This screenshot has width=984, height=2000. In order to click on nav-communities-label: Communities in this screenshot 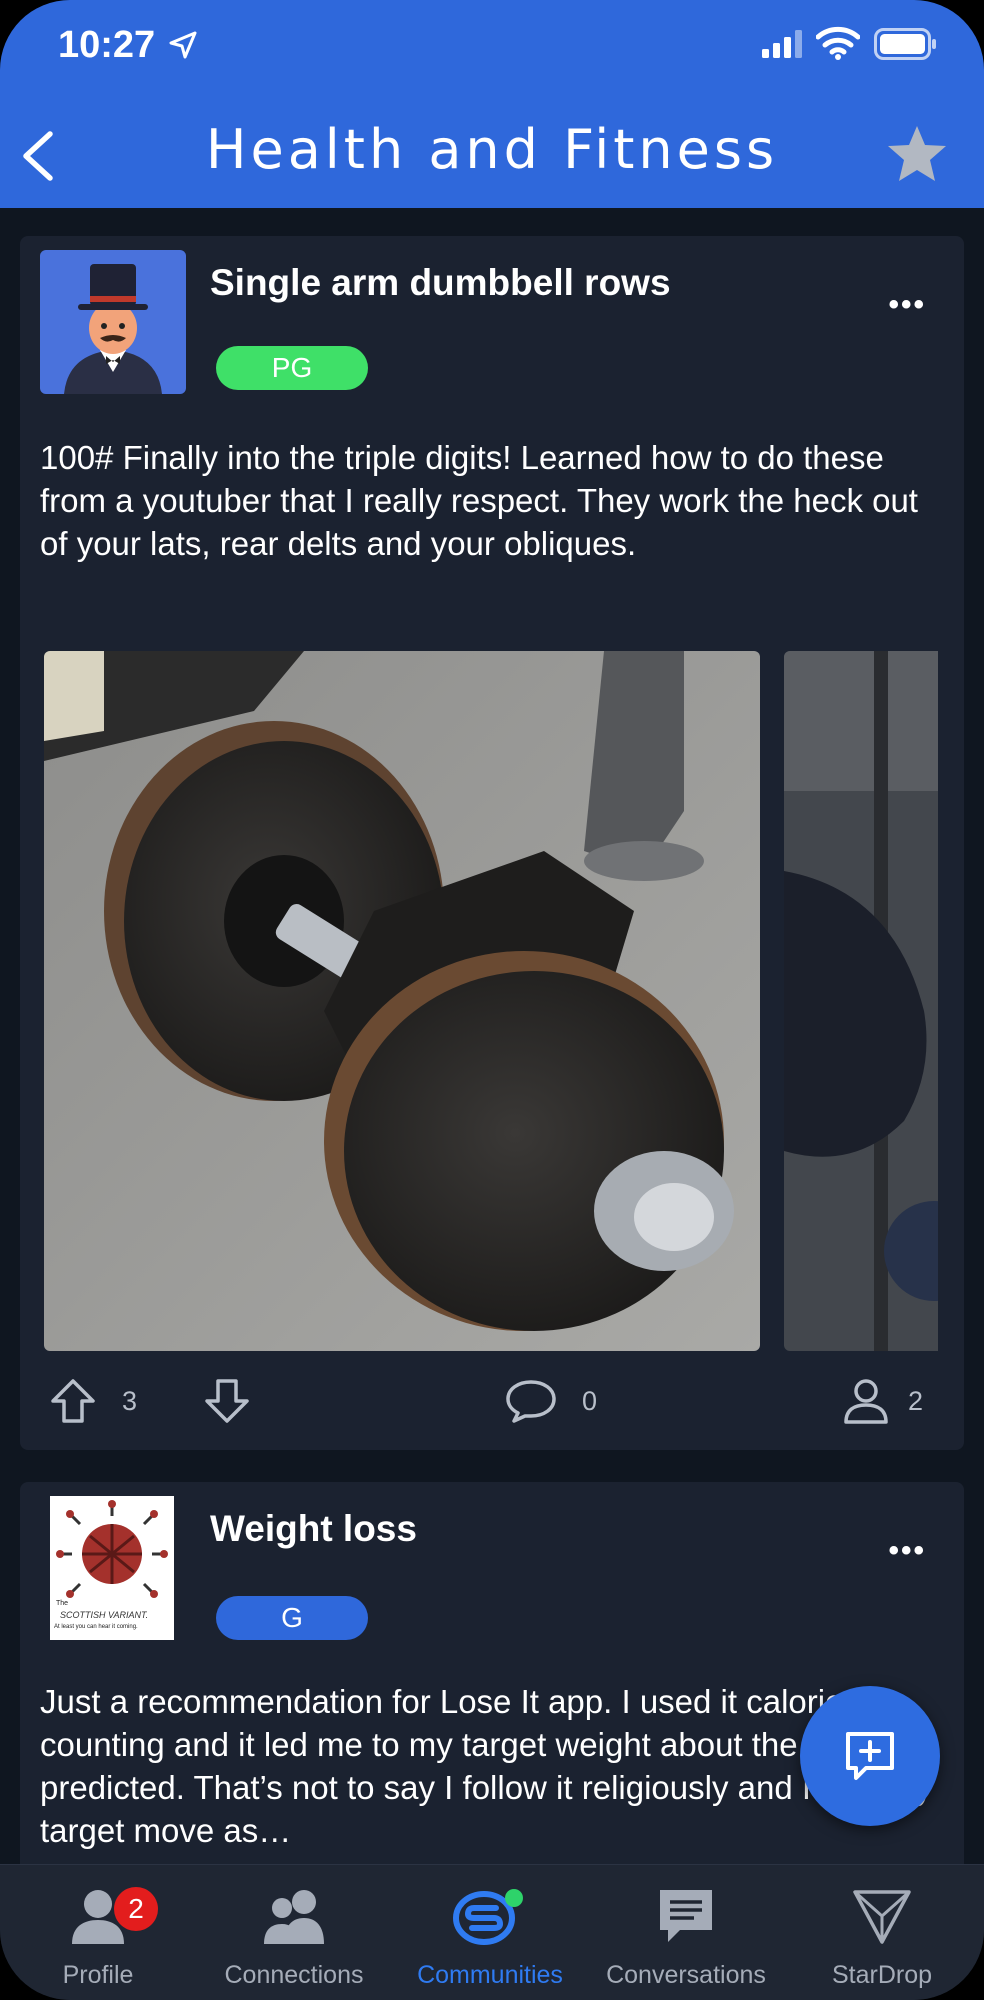, I will do `click(490, 1975)`.